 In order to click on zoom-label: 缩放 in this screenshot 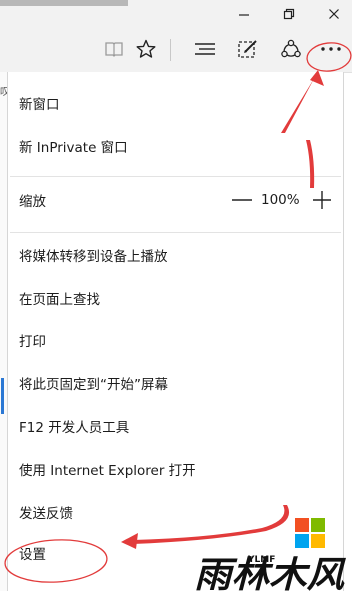, I will do `click(32, 202)`.